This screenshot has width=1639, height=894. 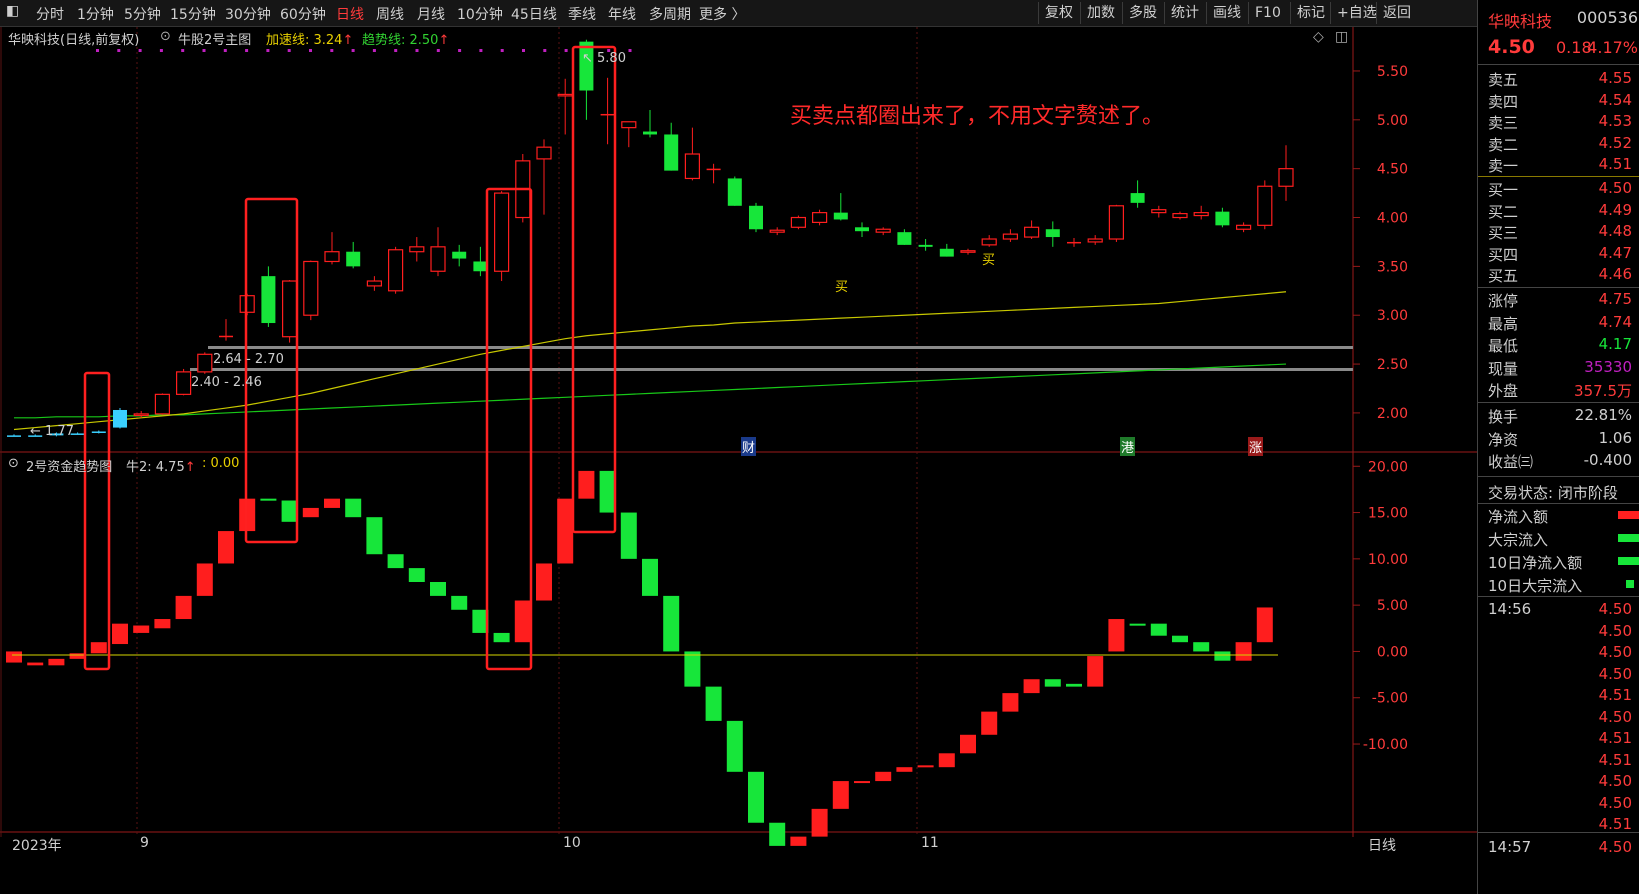 What do you see at coordinates (1503, 276) in the screenshot?
I see `bid-row-label: 买五` at bounding box center [1503, 276].